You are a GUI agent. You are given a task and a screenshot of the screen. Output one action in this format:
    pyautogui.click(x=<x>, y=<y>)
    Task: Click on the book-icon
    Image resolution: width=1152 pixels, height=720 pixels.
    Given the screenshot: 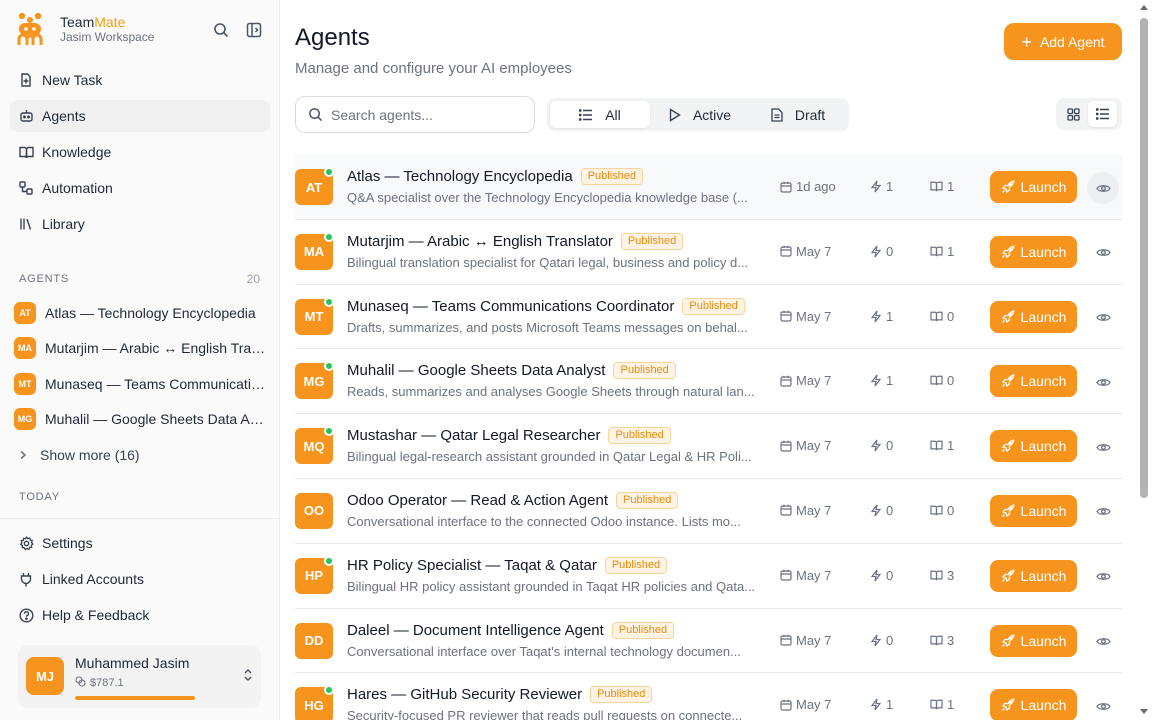 What is the action you would take?
    pyautogui.click(x=26, y=152)
    